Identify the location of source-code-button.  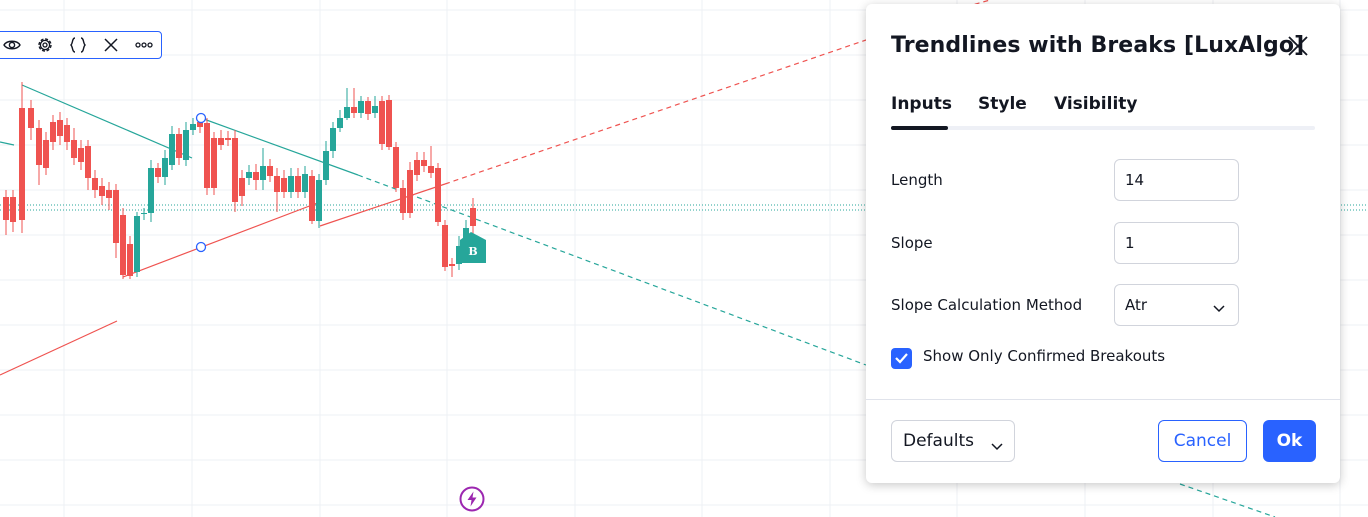
(77, 45).